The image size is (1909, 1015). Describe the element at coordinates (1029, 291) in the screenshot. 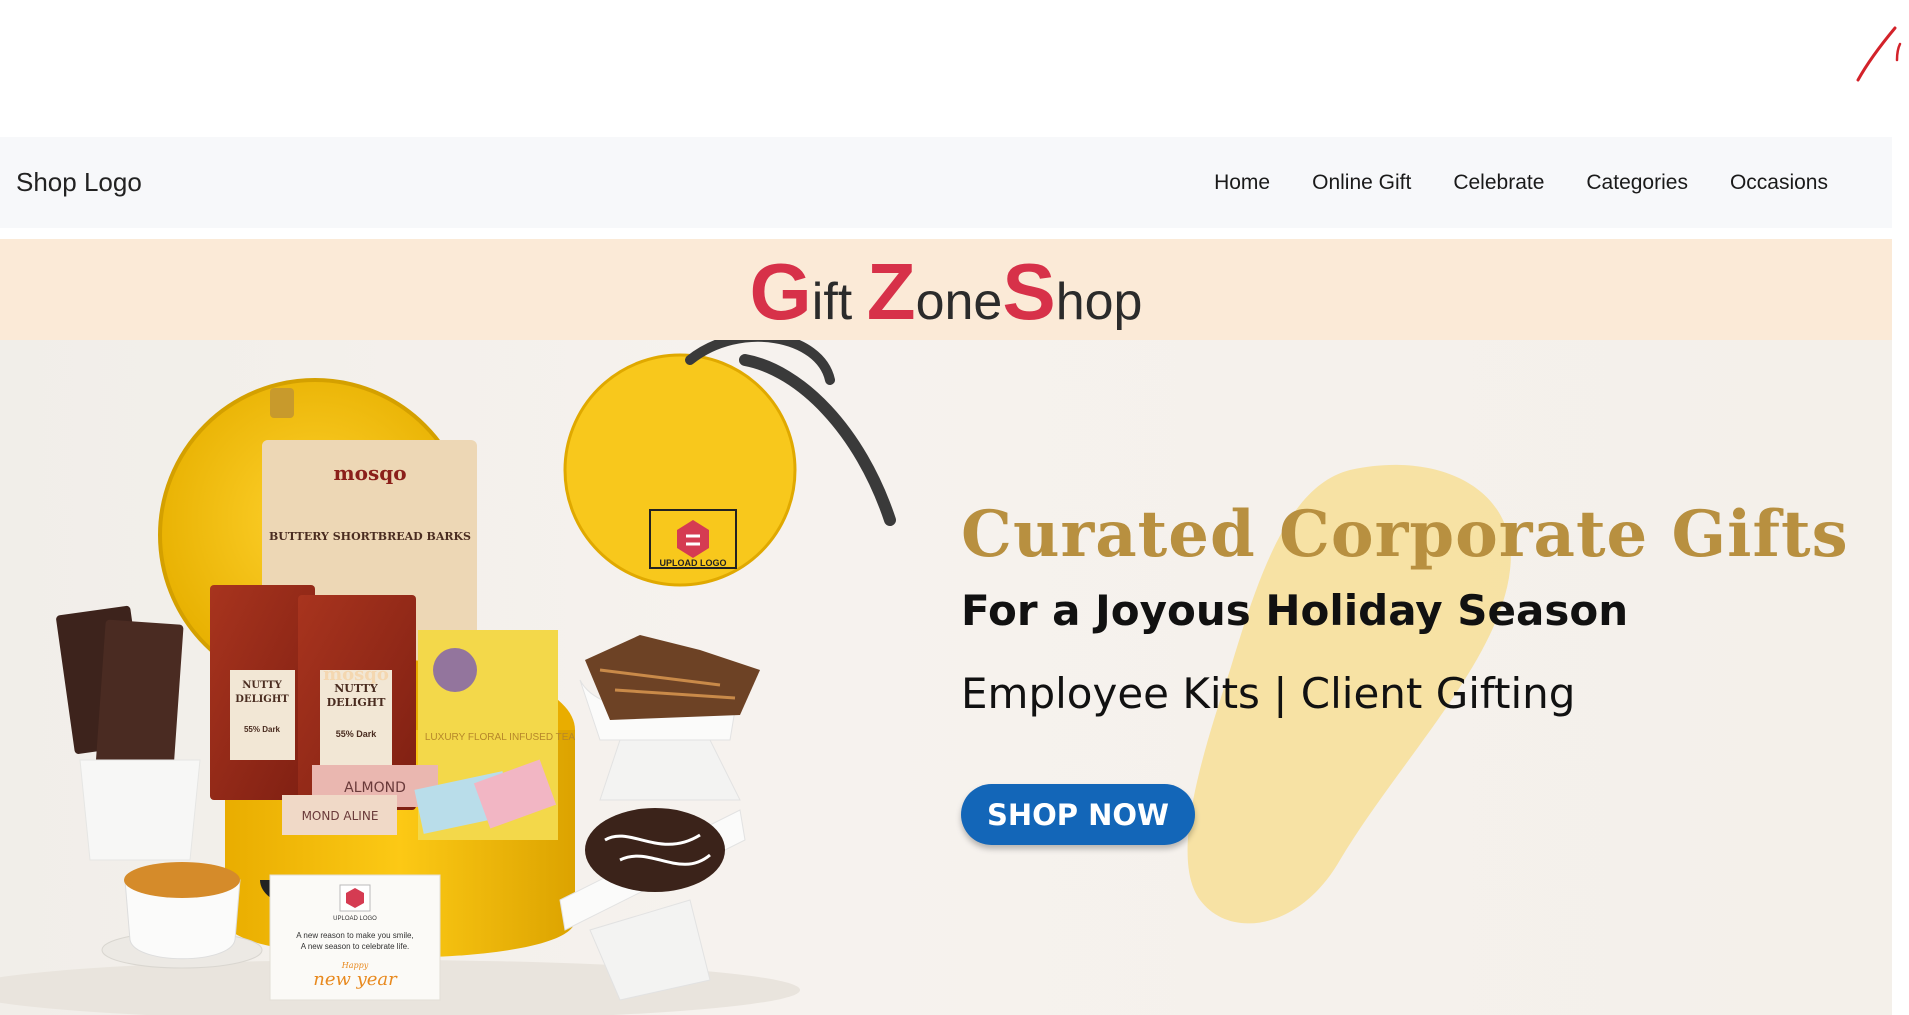

I see `title-cap-s: S` at that location.